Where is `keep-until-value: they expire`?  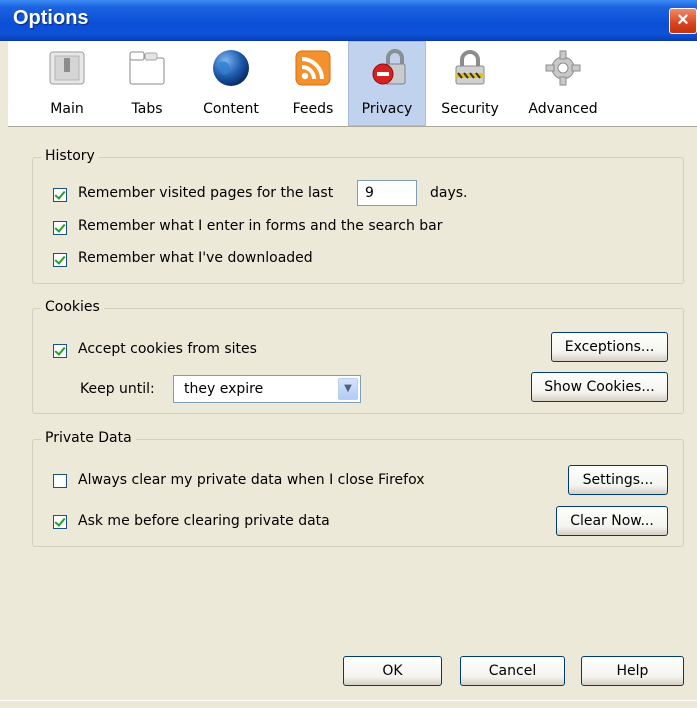 keep-until-value: they expire is located at coordinates (224, 389).